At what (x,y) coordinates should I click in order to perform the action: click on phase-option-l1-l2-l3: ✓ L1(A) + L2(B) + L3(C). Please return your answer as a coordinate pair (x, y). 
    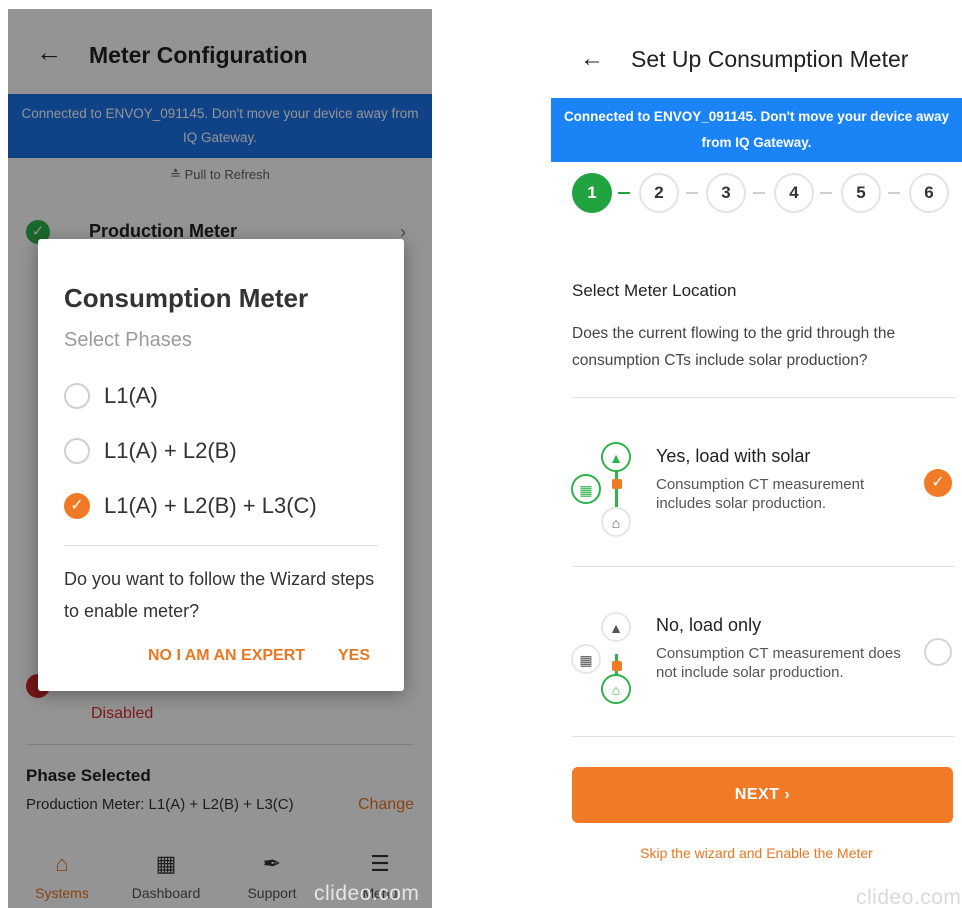
    Looking at the image, I should click on (190, 506).